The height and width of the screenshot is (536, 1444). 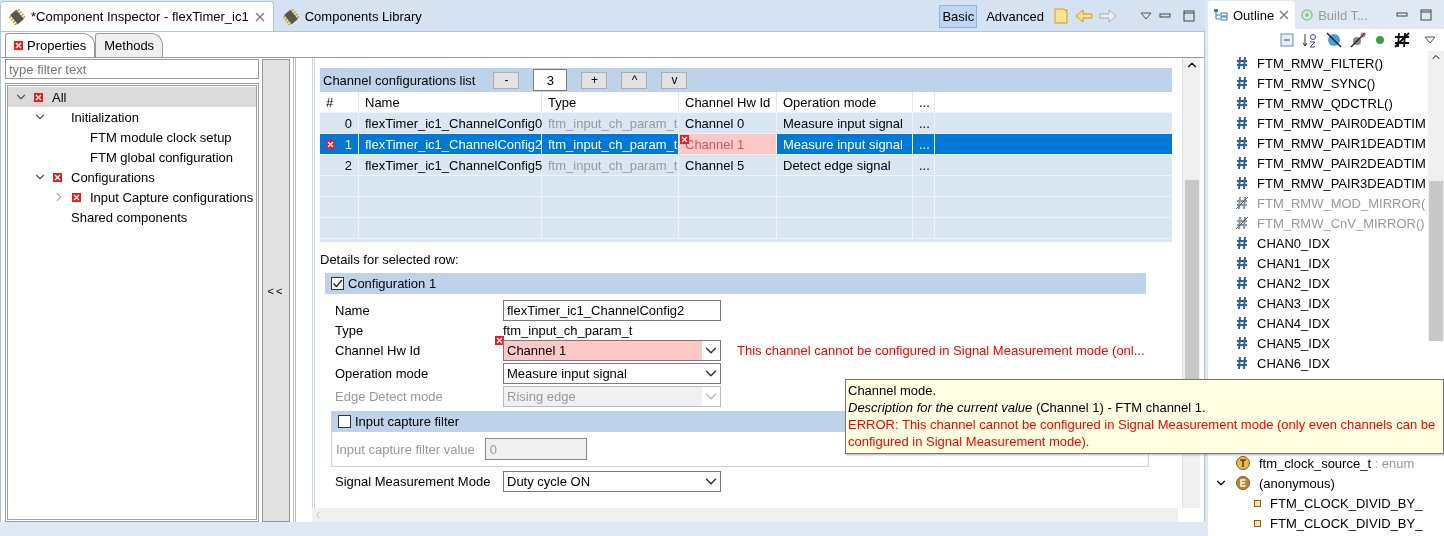 I want to click on outline-item: ftm_clock_source_t : enum, so click(x=1318, y=463).